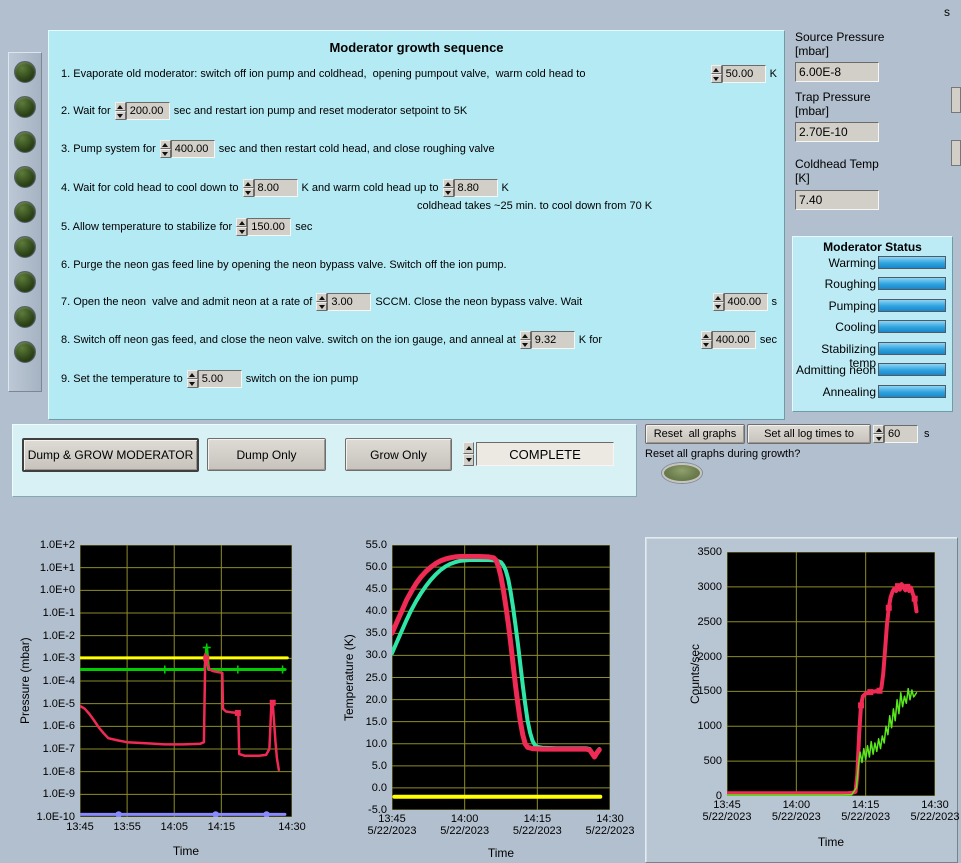 The width and height of the screenshot is (961, 863). I want to click on dump-and-grow-button: Dump & GROW MODERATOR, so click(110, 455).